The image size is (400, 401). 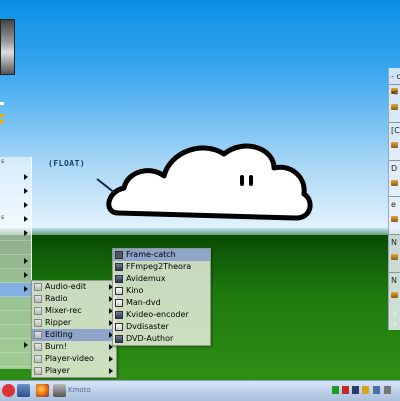 I want to click on category-menu-item: Editing, so click(x=74, y=335).